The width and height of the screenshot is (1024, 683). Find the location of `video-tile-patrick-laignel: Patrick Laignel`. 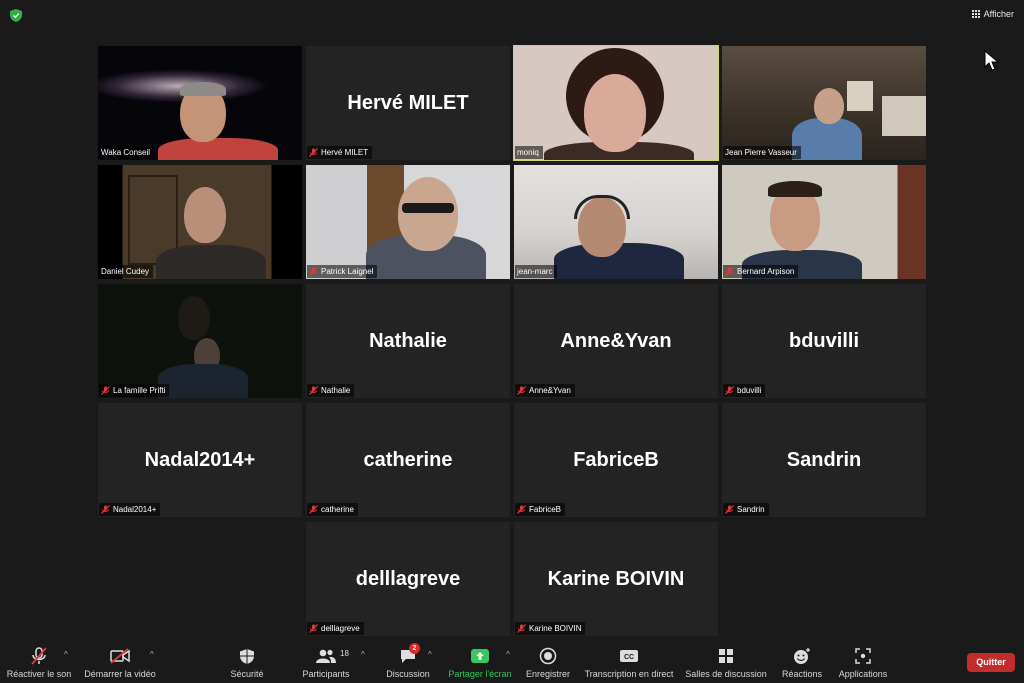

video-tile-patrick-laignel: Patrick Laignel is located at coordinates (408, 222).